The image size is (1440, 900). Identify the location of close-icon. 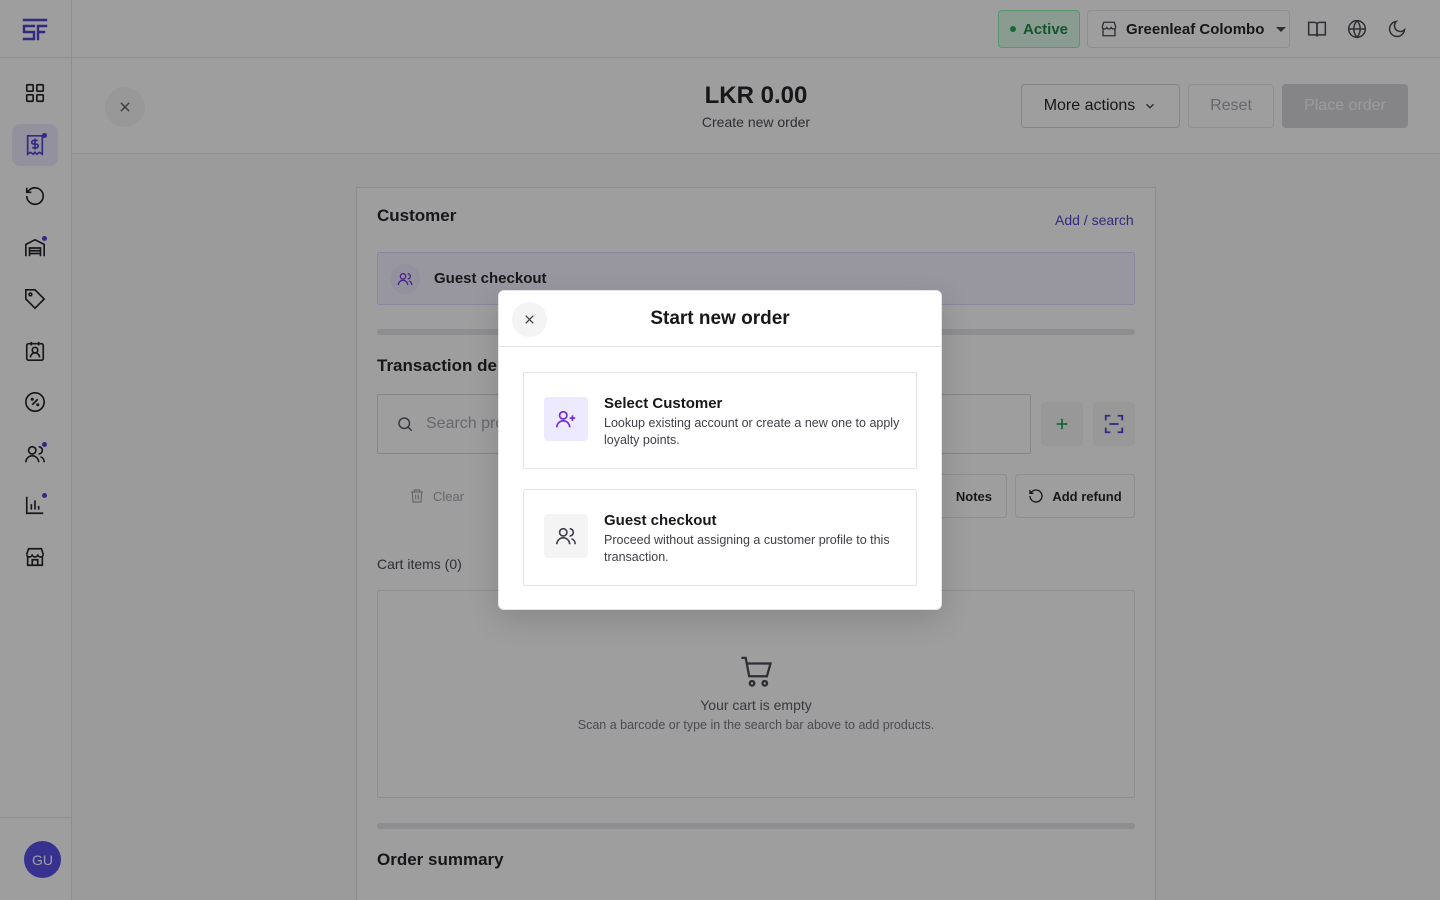
(529, 319).